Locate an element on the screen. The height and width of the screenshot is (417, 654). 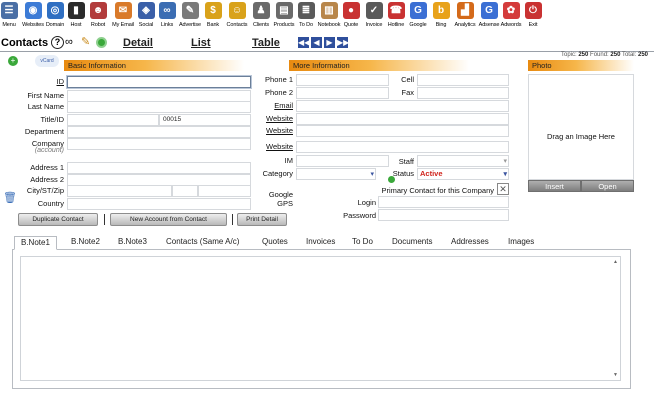
previous-record-icon: ◀ is located at coordinates (316, 42).